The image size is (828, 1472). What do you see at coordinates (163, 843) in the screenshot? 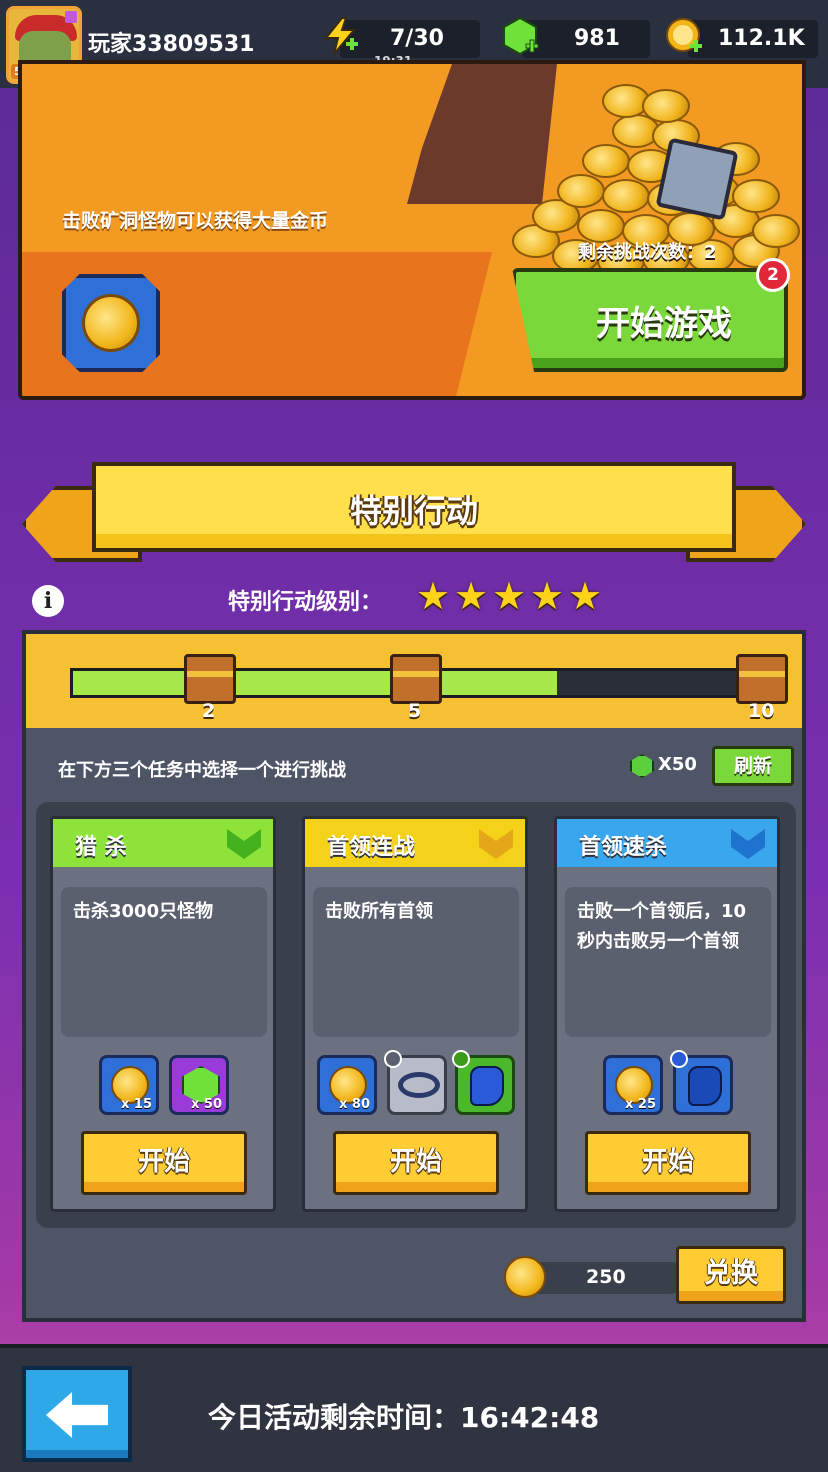
I see `task-header: 猎 杀` at bounding box center [163, 843].